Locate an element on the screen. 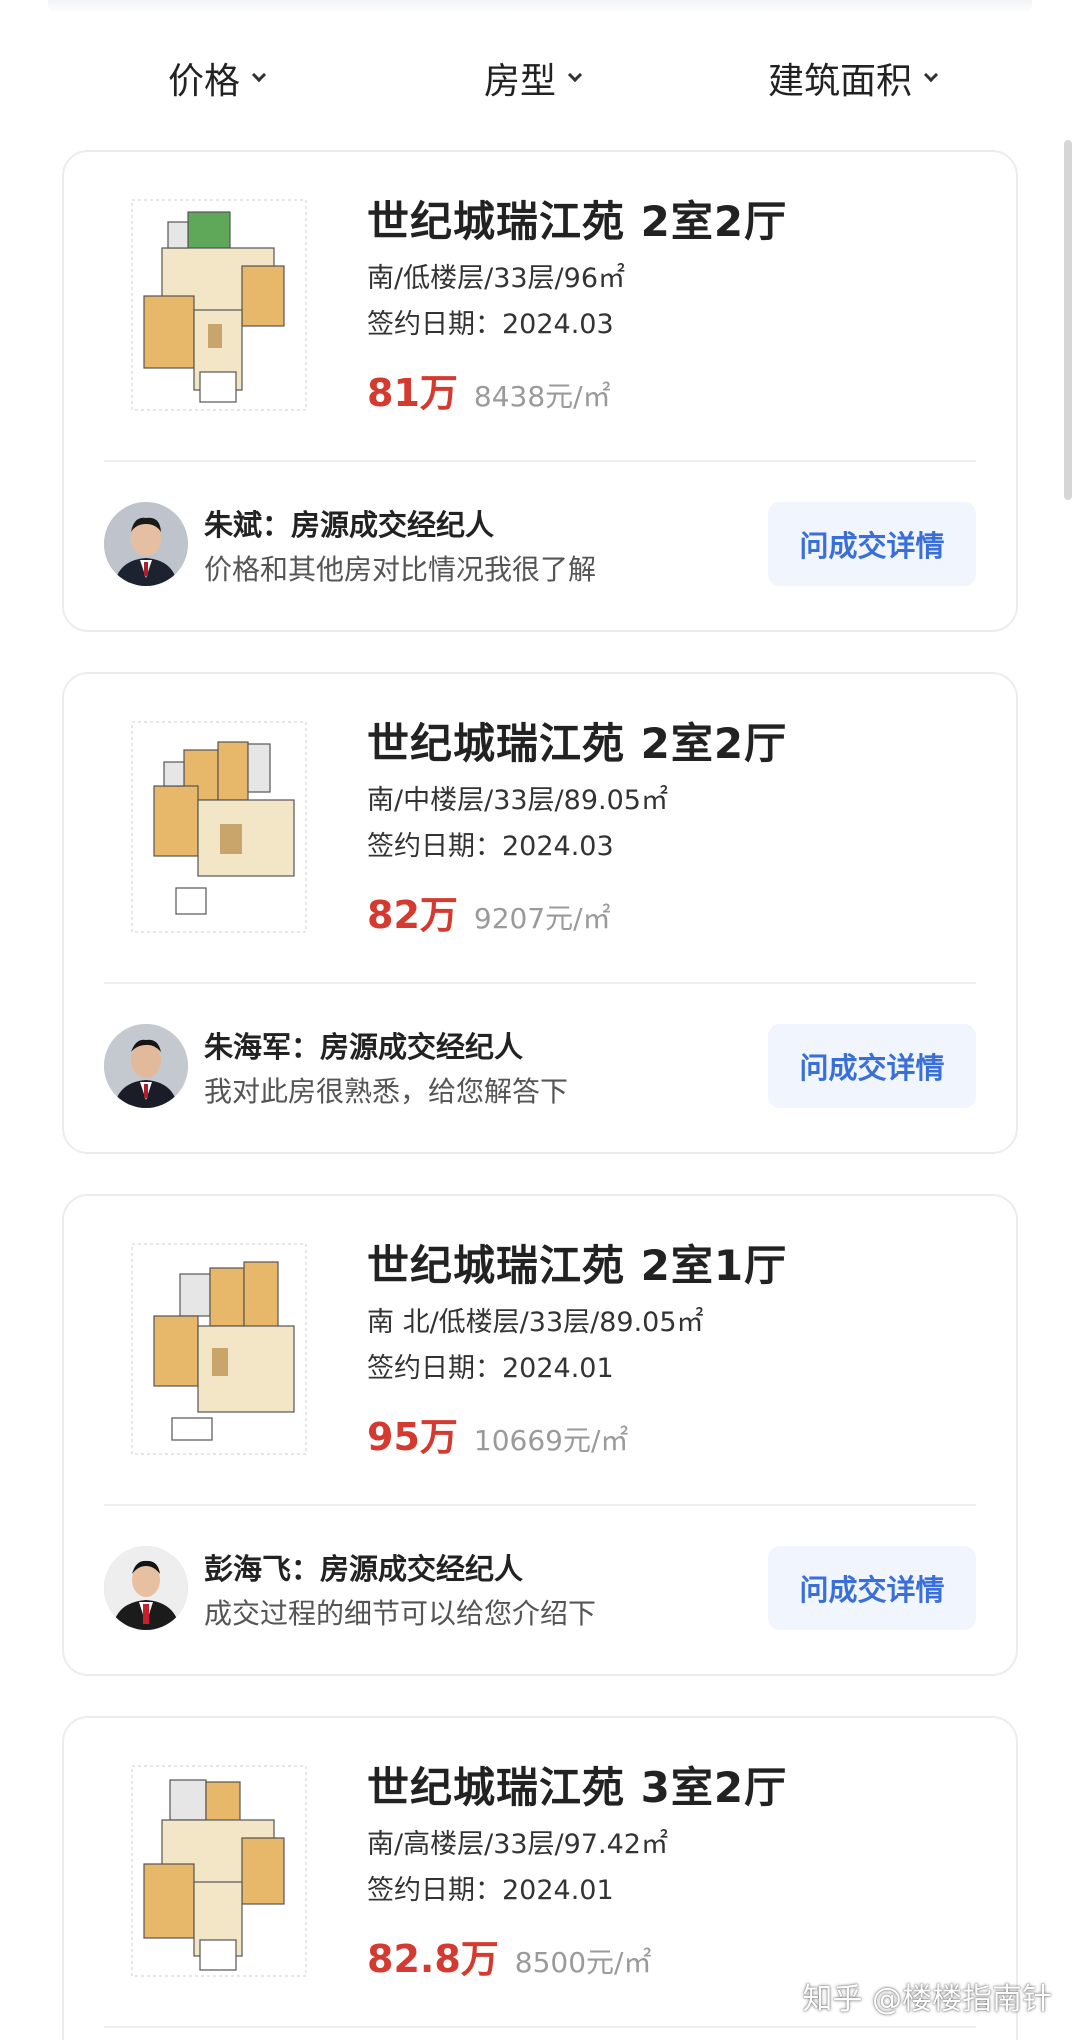 The image size is (1080, 2040). filter-price: 价格 is located at coordinates (217, 78).